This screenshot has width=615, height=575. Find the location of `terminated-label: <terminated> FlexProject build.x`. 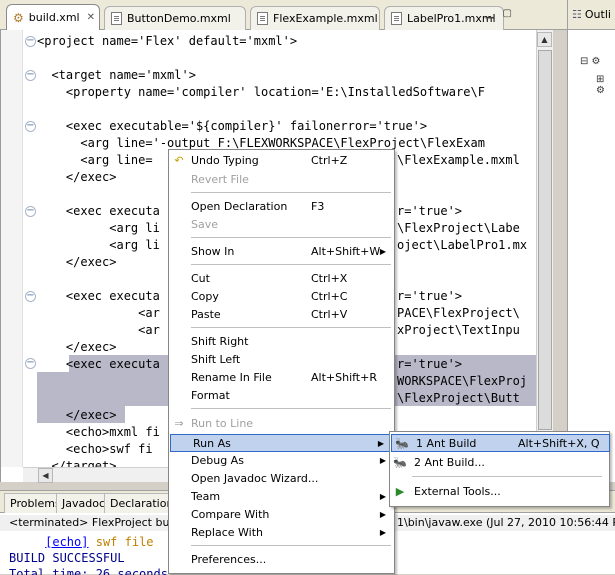

terminated-label: <terminated> FlexProject build.x is located at coordinates (101, 522).